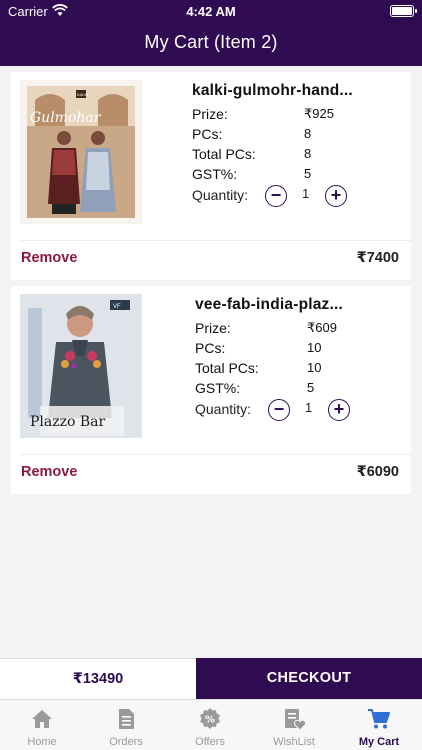 Image resolution: width=422 pixels, height=750 pixels. Describe the element at coordinates (210, 742) in the screenshot. I see `tab-label: Offers` at that location.